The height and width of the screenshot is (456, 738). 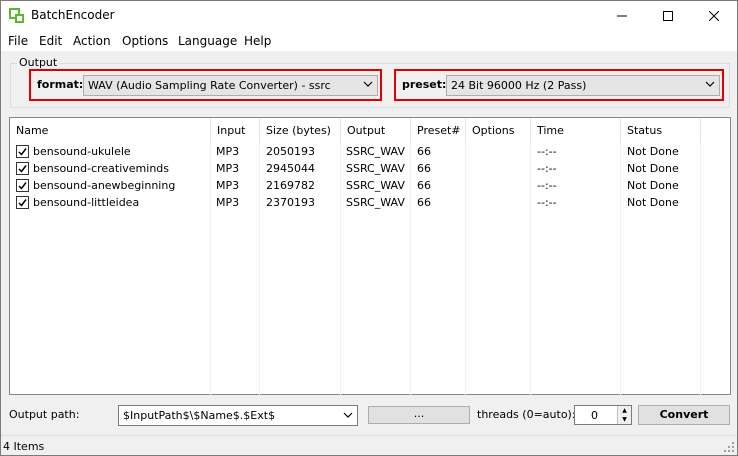 I want to click on preset-highlight: preset: 24 Bit 96000 Hz (2 Pass), so click(x=559, y=85).